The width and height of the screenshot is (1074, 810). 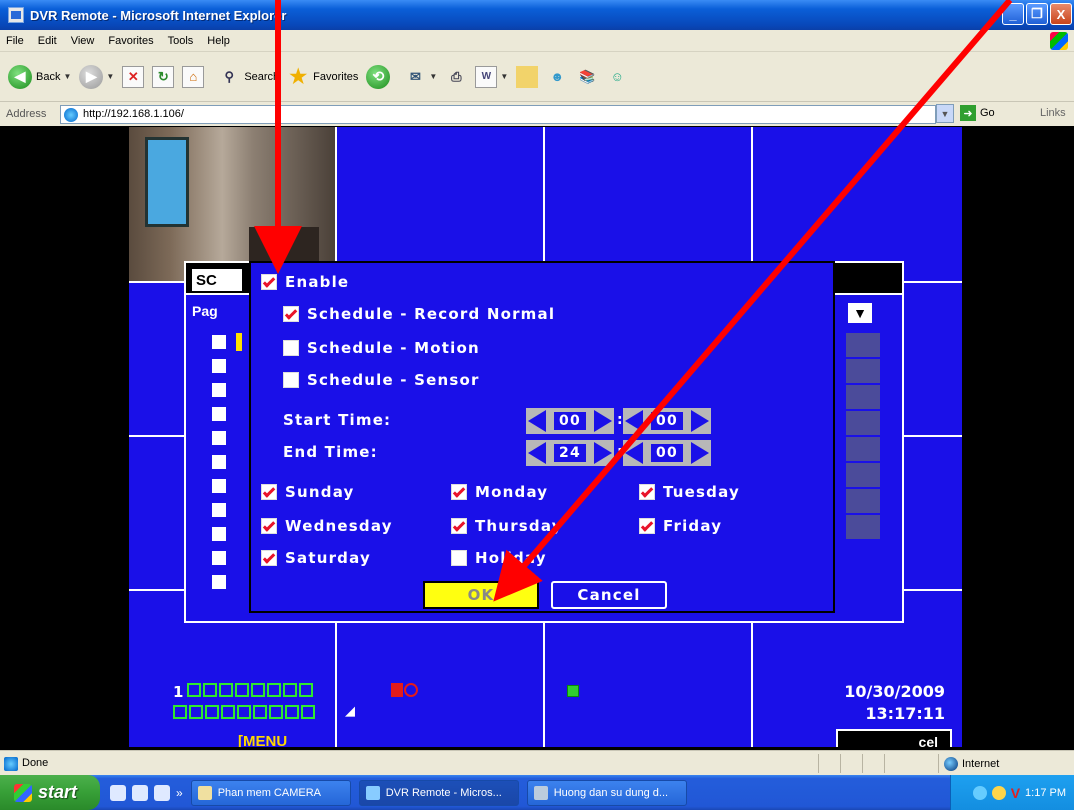 What do you see at coordinates (291, 380) in the screenshot?
I see `schedule-sensor-checkbox` at bounding box center [291, 380].